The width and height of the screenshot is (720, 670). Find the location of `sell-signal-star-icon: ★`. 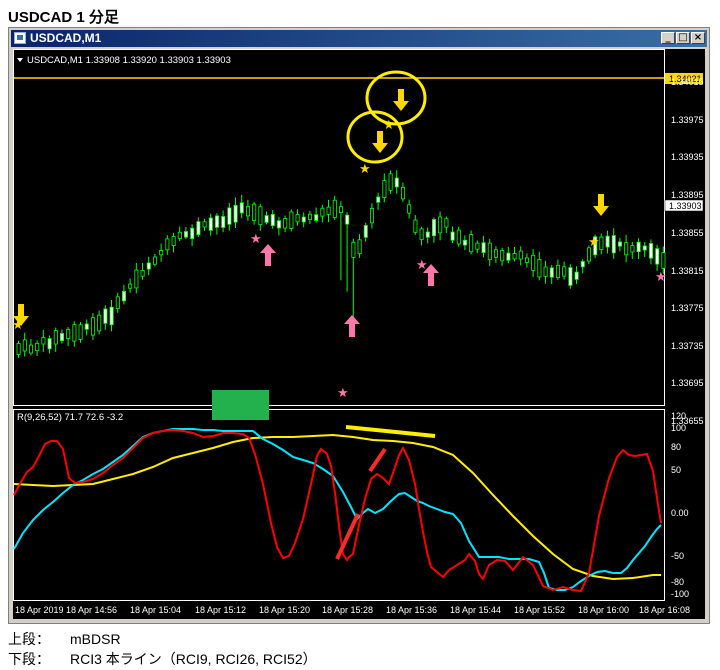

sell-signal-star-icon: ★ is located at coordinates (256, 238).